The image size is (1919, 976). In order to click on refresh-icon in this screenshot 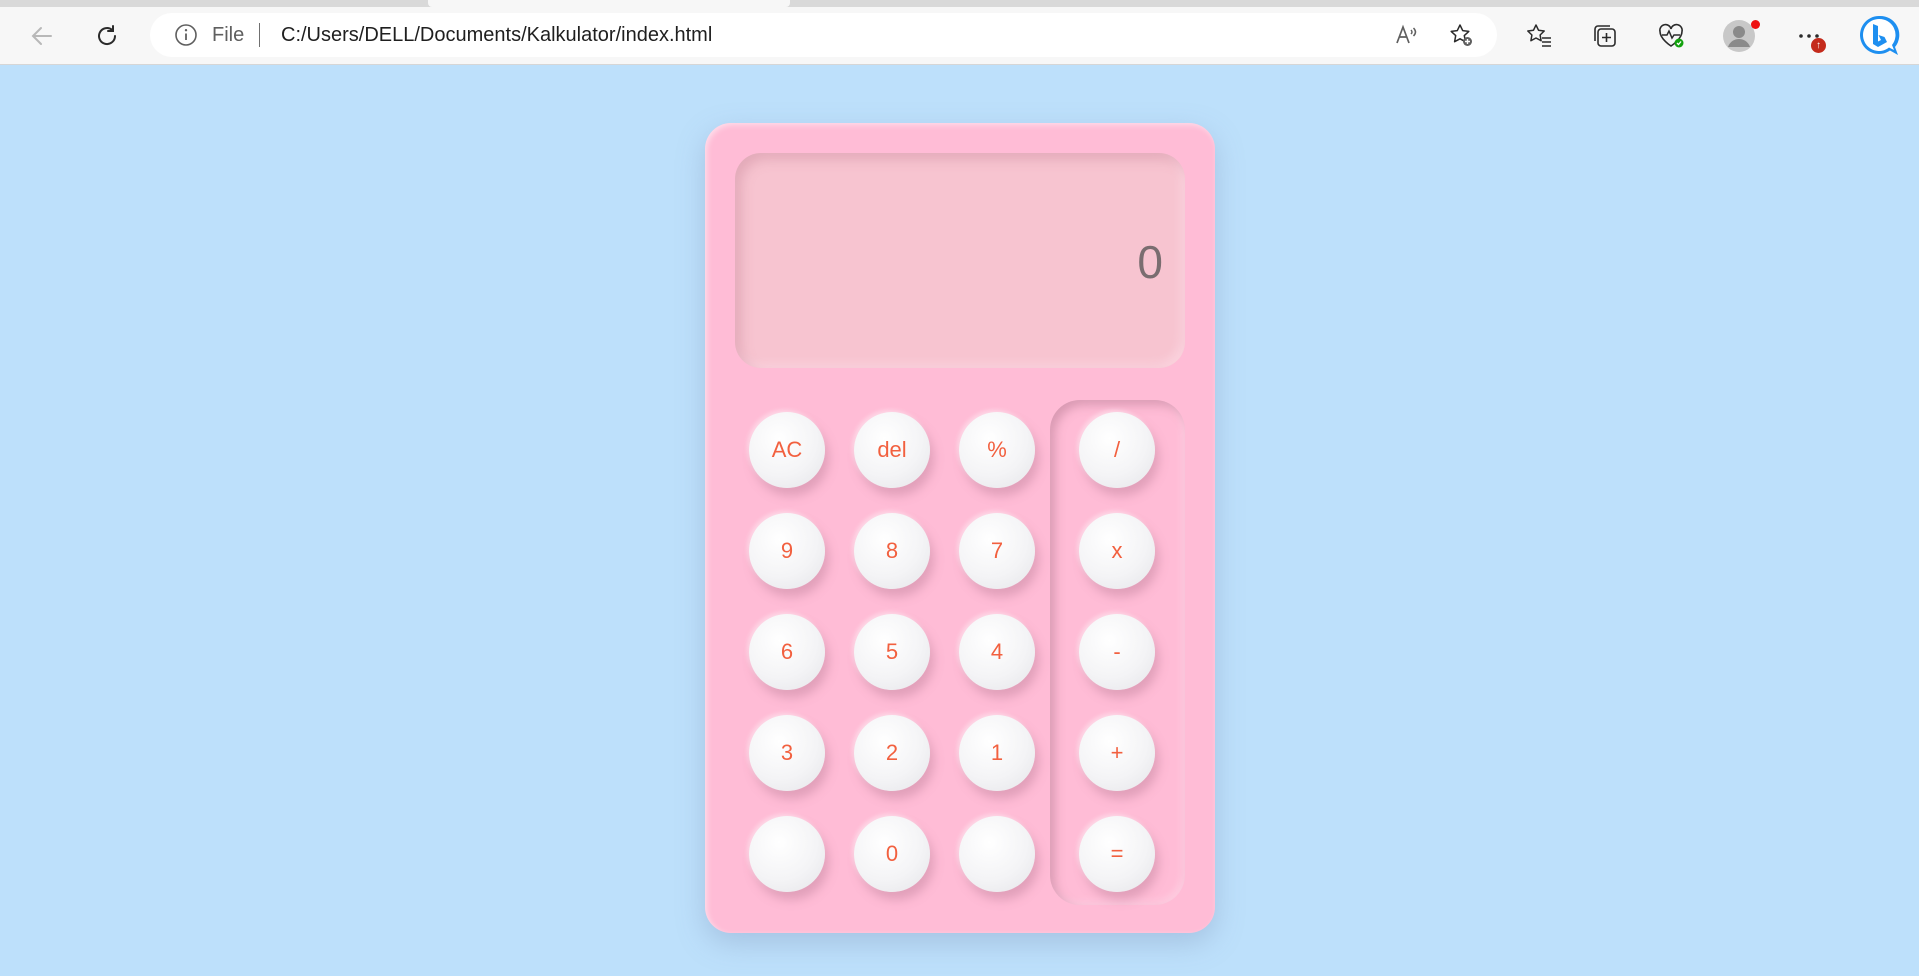, I will do `click(107, 35)`.